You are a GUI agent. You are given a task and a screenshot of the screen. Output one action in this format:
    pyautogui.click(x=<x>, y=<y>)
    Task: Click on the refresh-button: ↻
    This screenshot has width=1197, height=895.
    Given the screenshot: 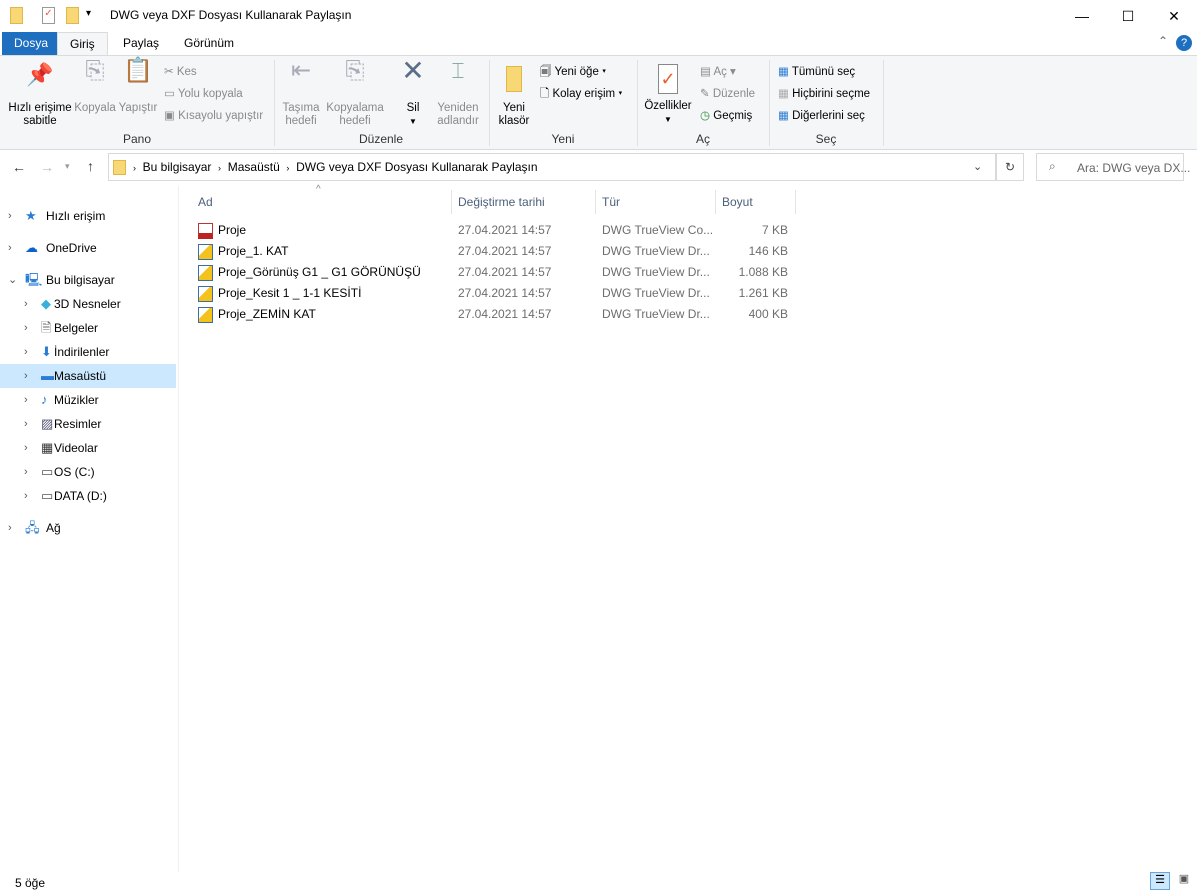 What is the action you would take?
    pyautogui.click(x=1010, y=167)
    